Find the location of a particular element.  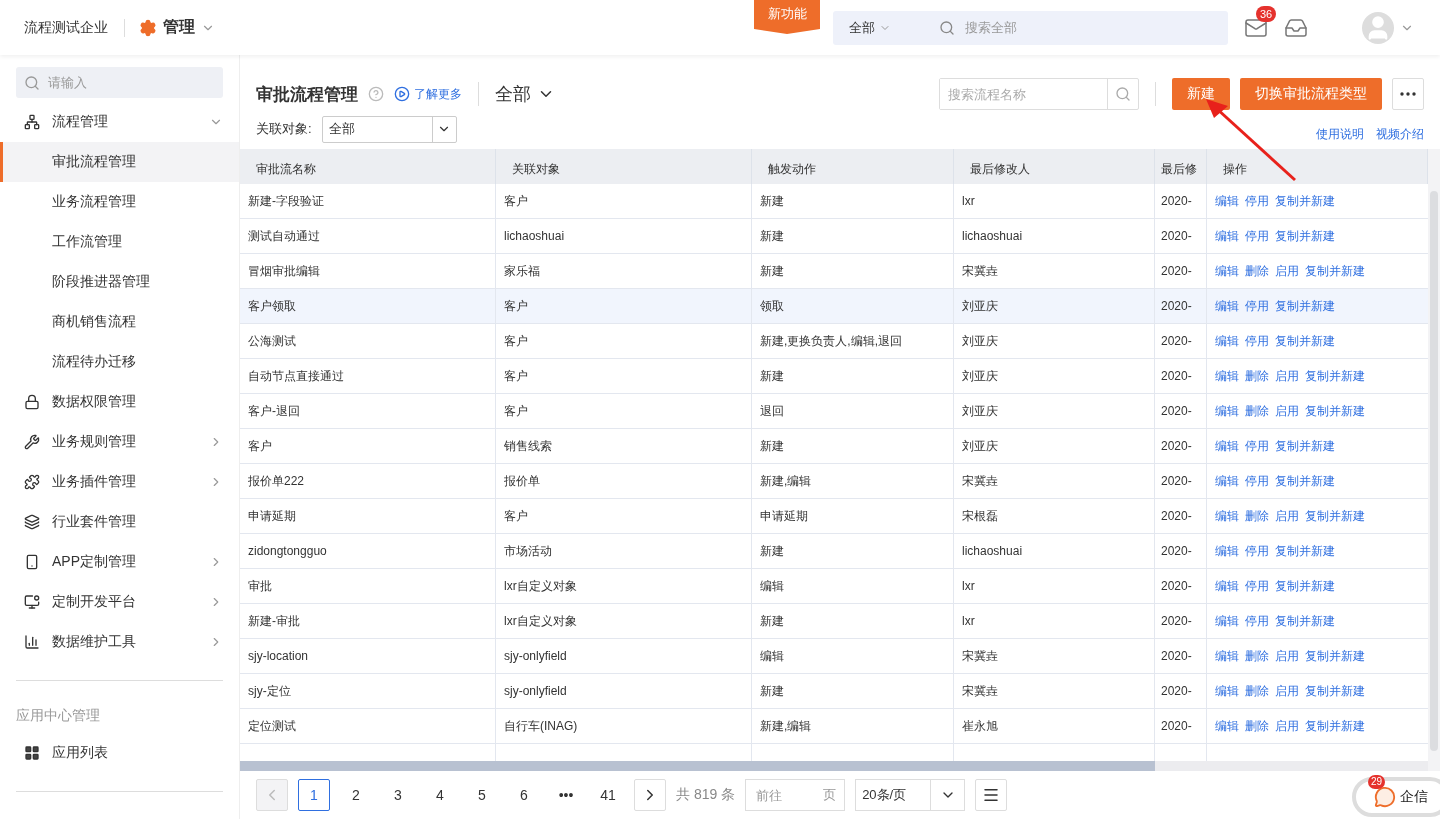

sidebar-search-bar: 请输入 is located at coordinates (119, 82).